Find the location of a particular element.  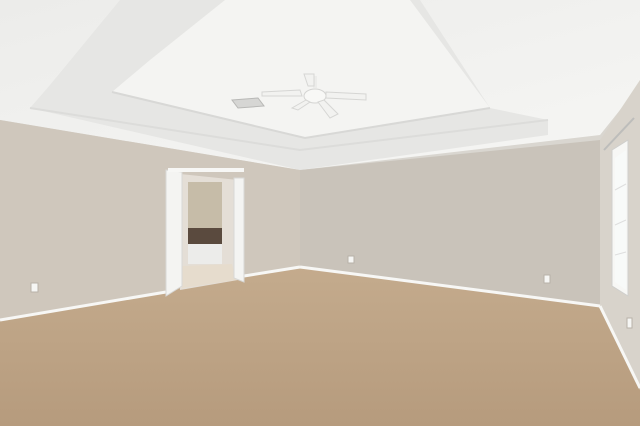

bathroom-tub is located at coordinates (205, 254).